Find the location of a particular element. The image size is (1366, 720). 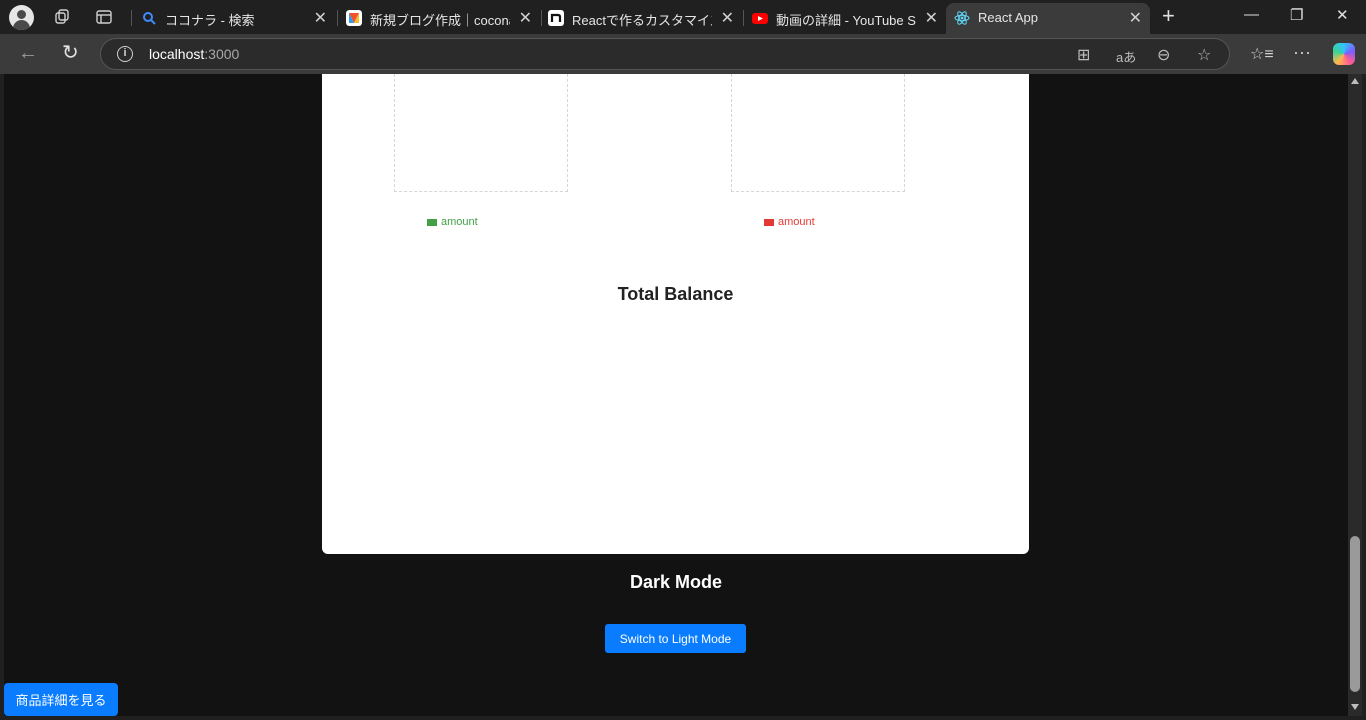

tab-coconala-search: ココナラ - 検索 ✕ is located at coordinates (234, 18).